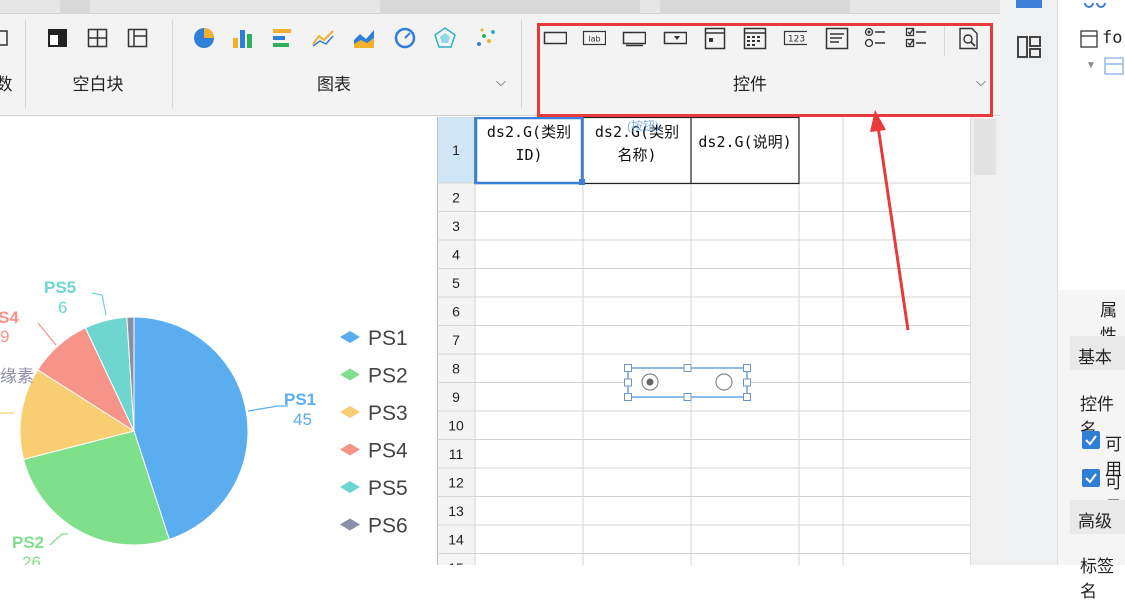 This screenshot has width=1125, height=602. I want to click on row-number: 15, so click(456, 568).